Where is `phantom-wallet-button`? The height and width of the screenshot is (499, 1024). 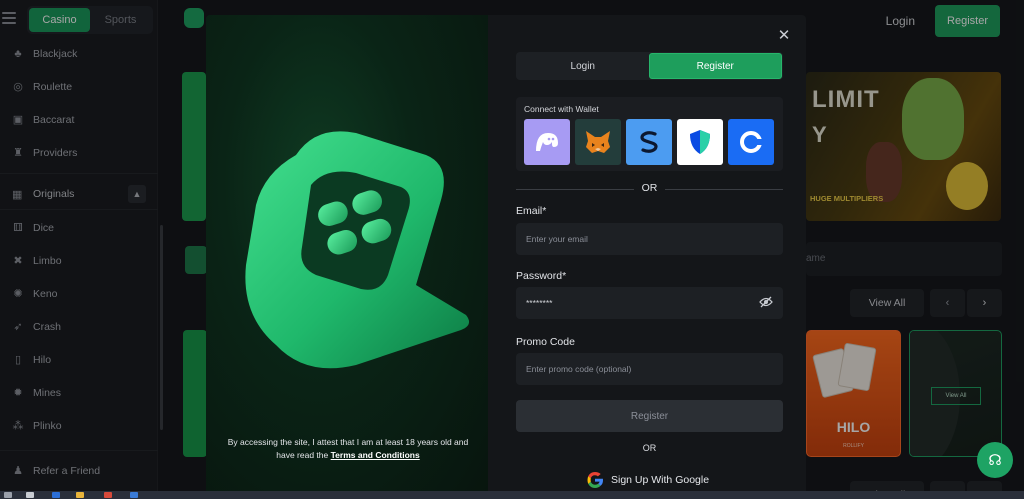
phantom-wallet-button is located at coordinates (547, 142).